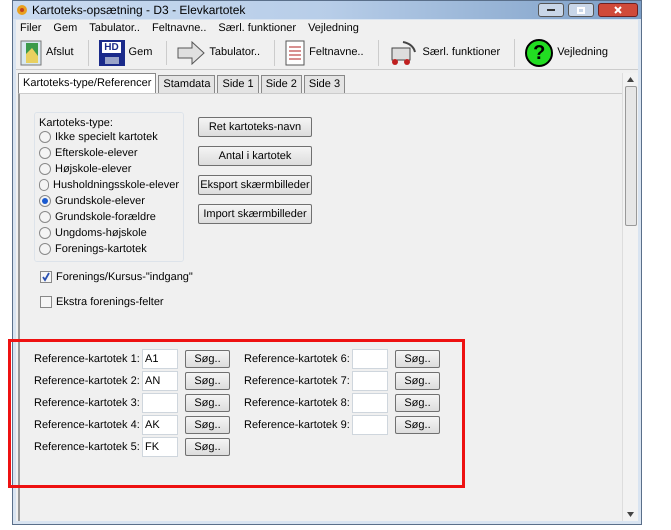 The image size is (671, 530). Describe the element at coordinates (551, 10) in the screenshot. I see `minimize-button` at that location.